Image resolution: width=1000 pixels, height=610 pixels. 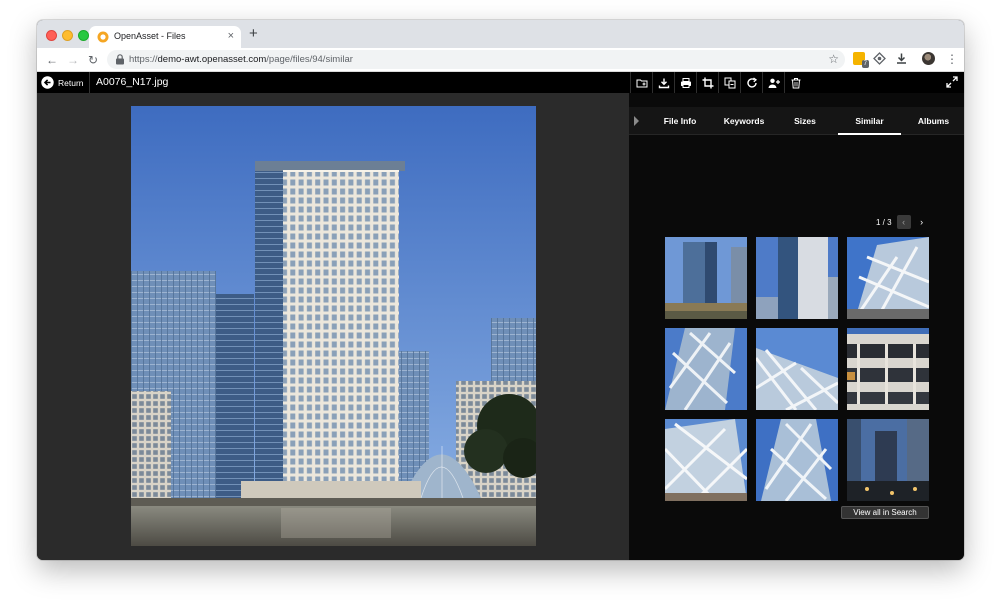 I want to click on openasset-favicon-icon, so click(x=103, y=37).